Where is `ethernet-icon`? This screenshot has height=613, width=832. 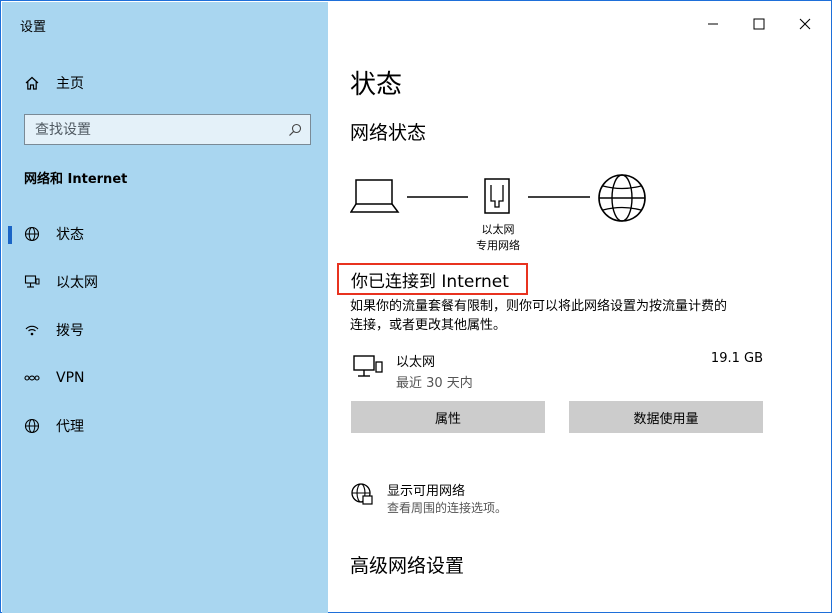
ethernet-icon is located at coordinates (32, 282).